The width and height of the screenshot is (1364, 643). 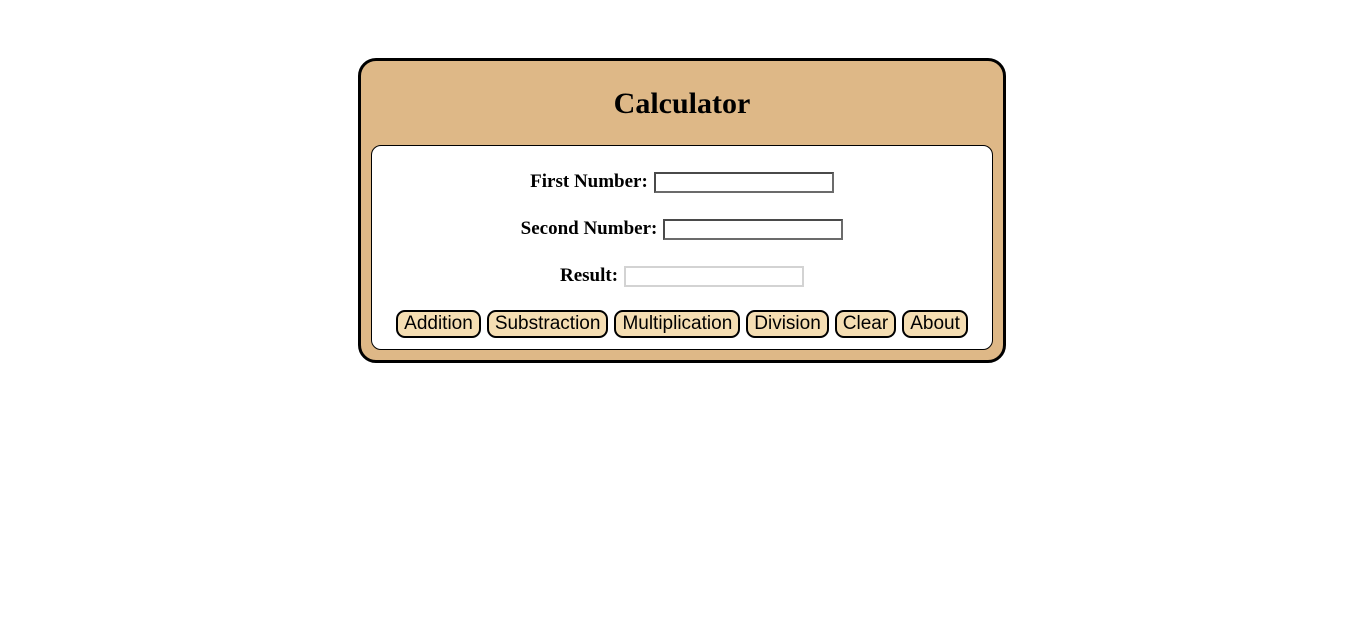 I want to click on first-number-label: First Number:, so click(x=589, y=181).